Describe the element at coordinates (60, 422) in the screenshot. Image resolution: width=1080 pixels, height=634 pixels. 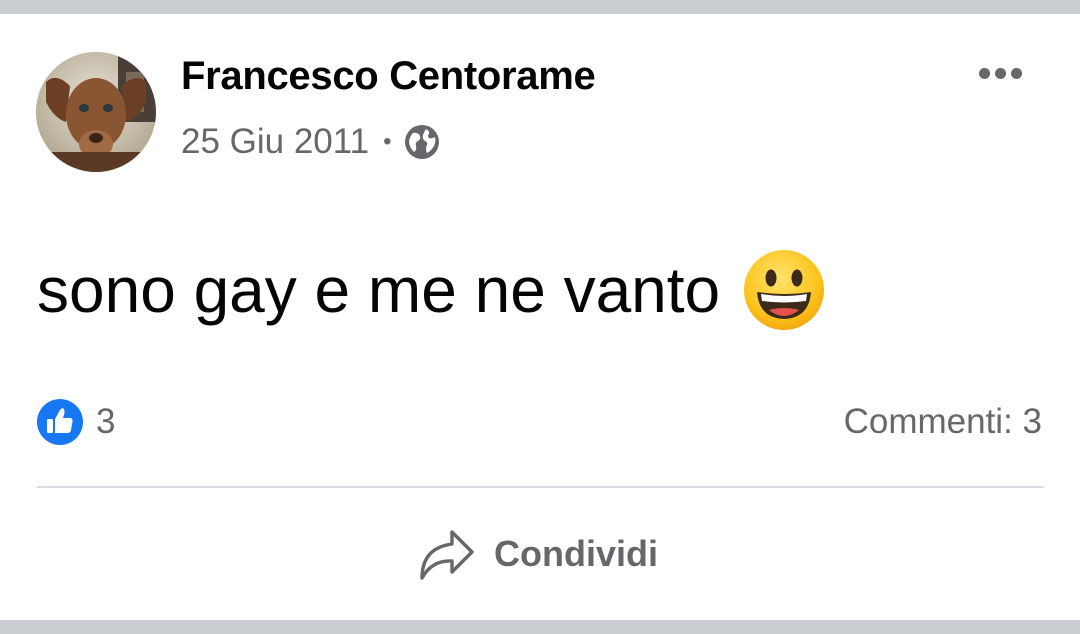
I see `like-thumb-icon` at that location.